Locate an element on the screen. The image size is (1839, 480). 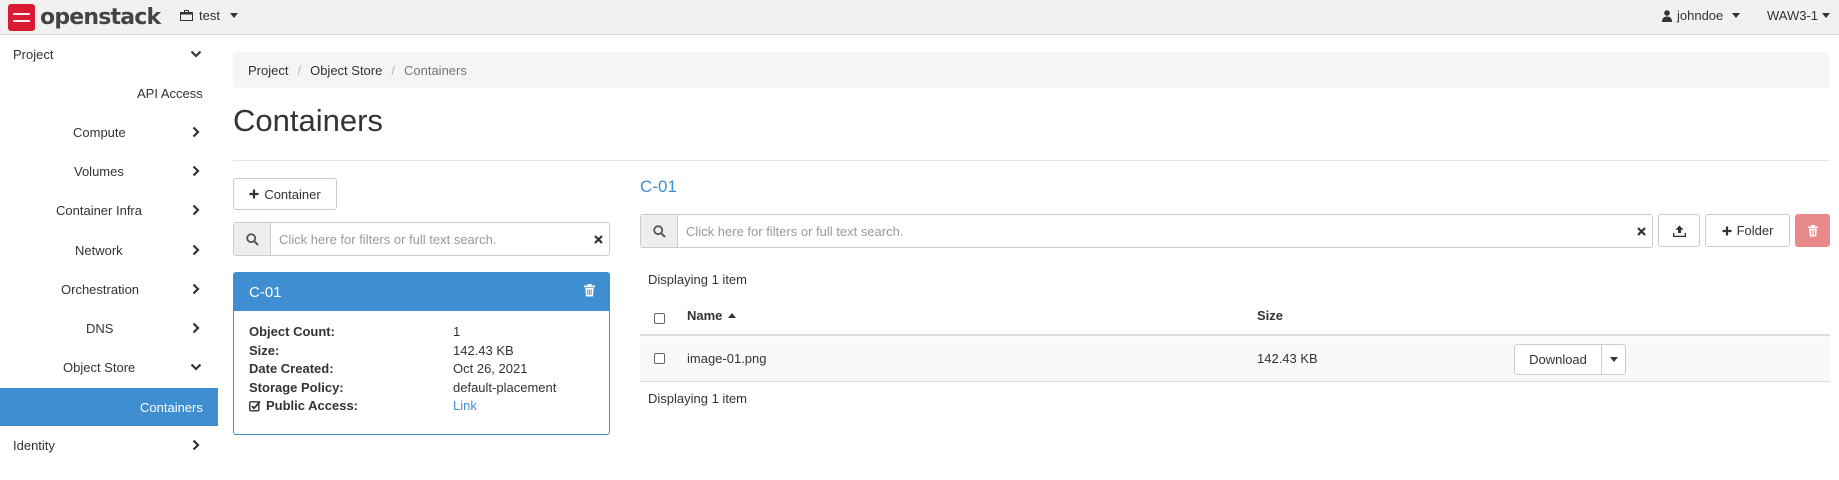
breadcrumb-object-store: Object Store is located at coordinates (346, 70).